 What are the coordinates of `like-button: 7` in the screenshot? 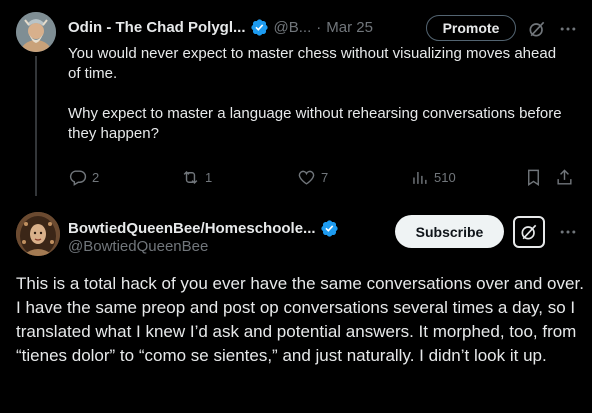 It's located at (312, 177).